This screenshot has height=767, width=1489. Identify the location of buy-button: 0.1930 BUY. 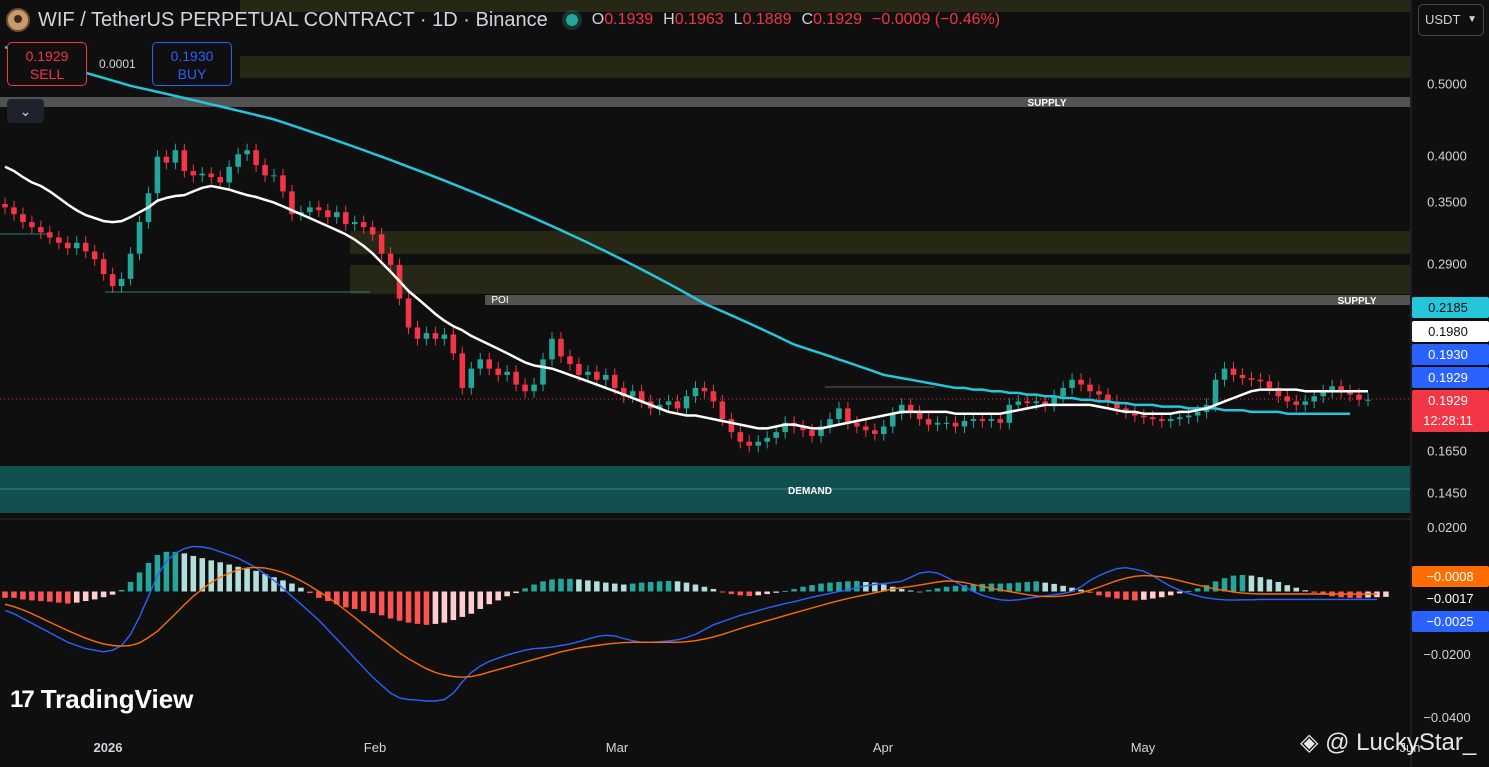
(192, 64).